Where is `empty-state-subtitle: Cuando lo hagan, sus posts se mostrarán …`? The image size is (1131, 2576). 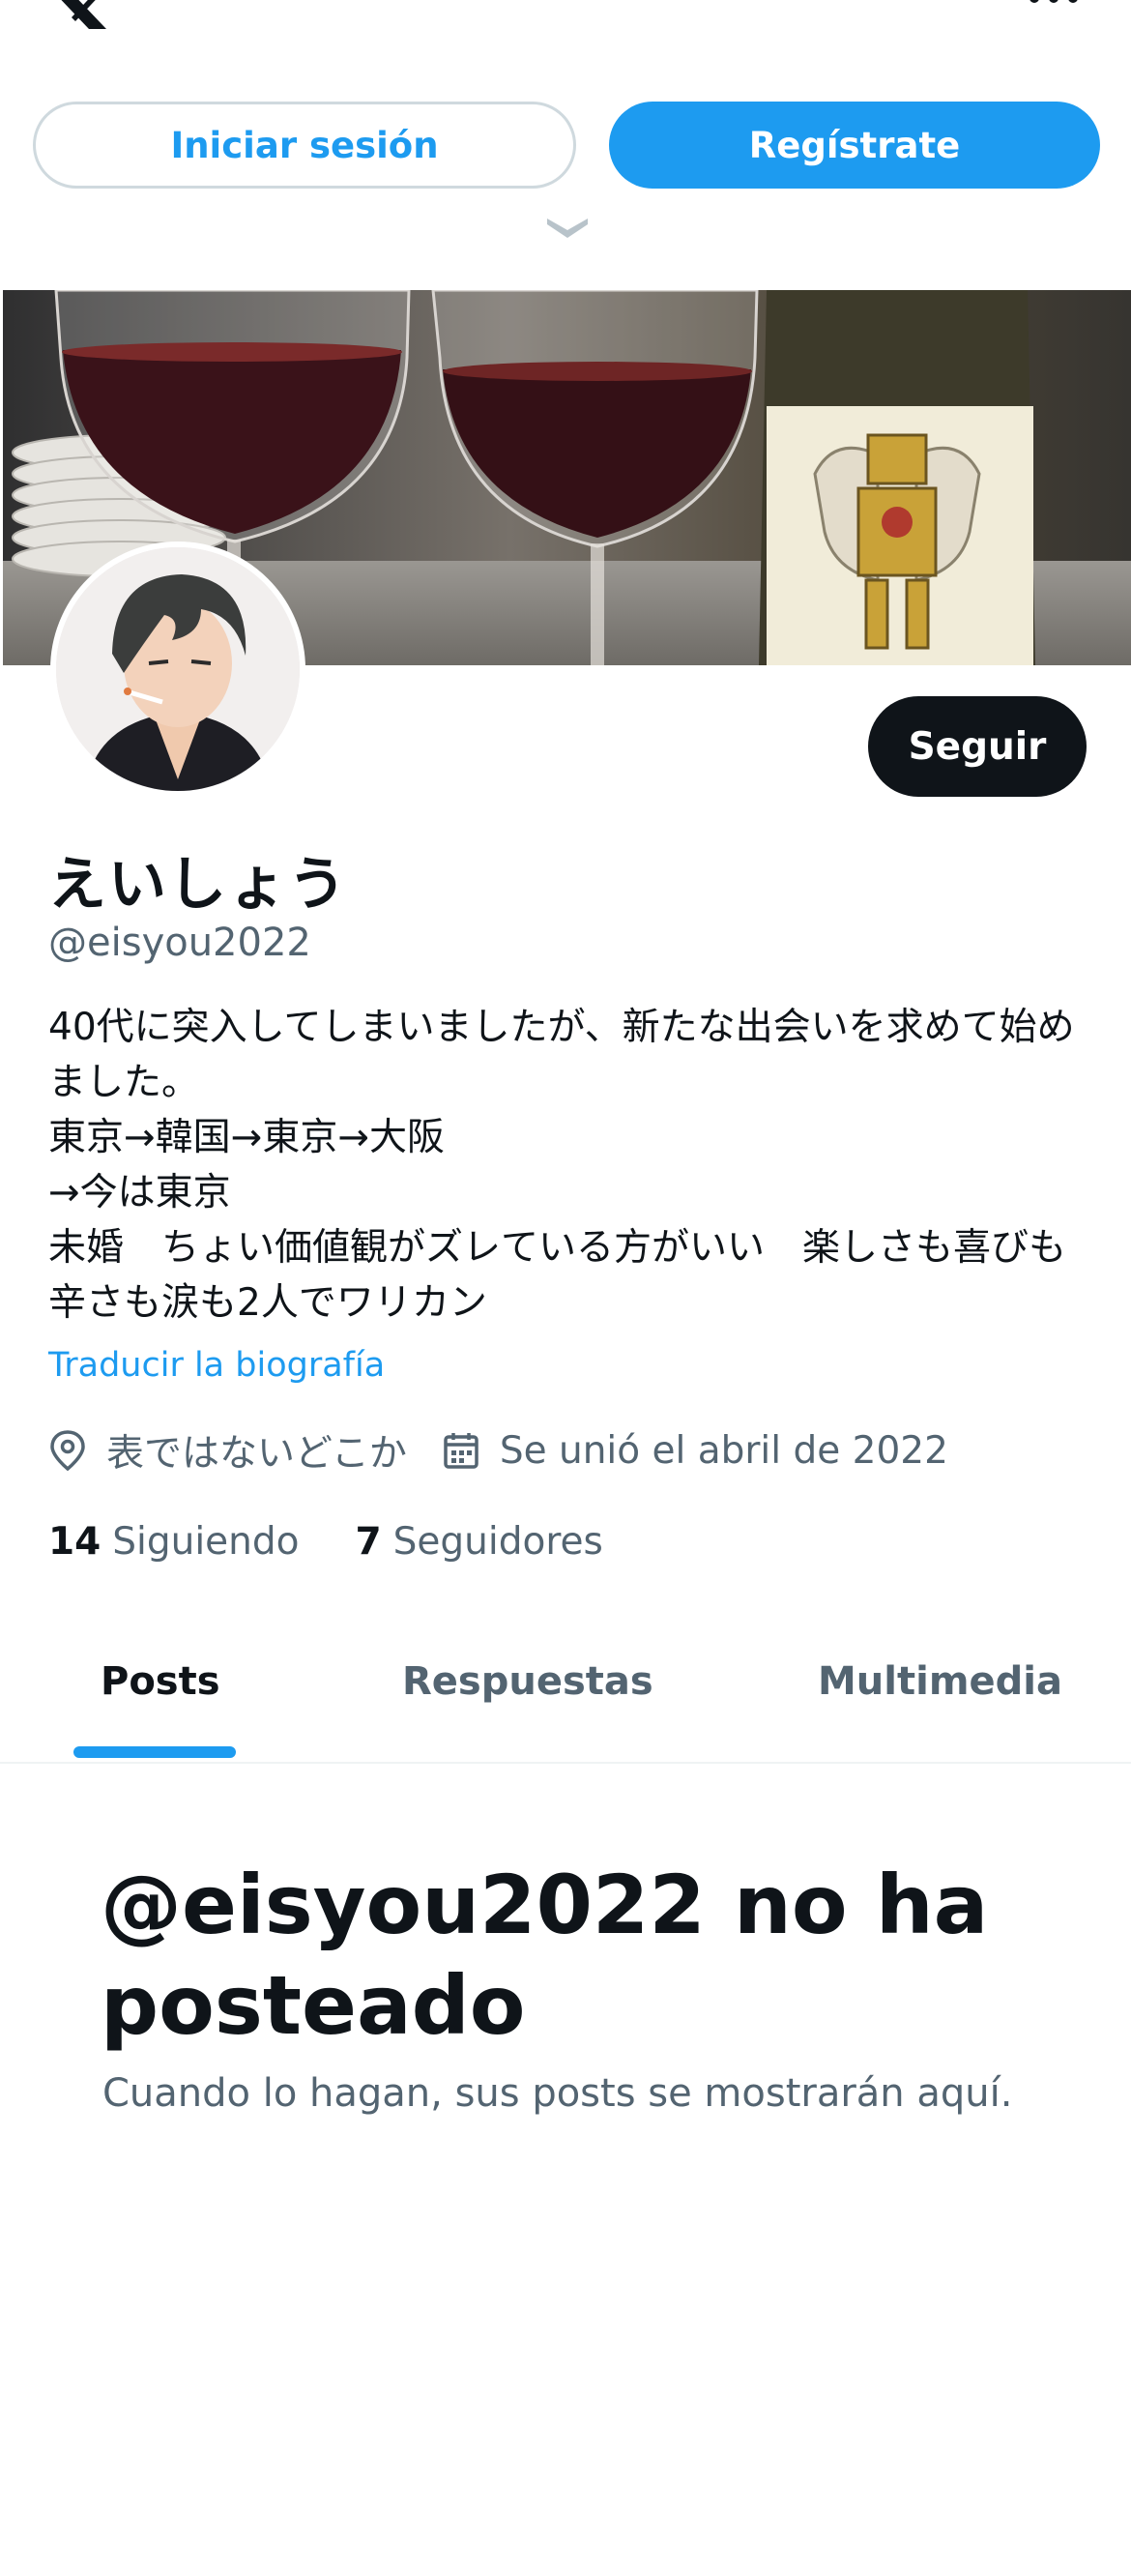
empty-state-subtitle: Cuando lo hagan, sus posts se mostrarán … is located at coordinates (557, 2093).